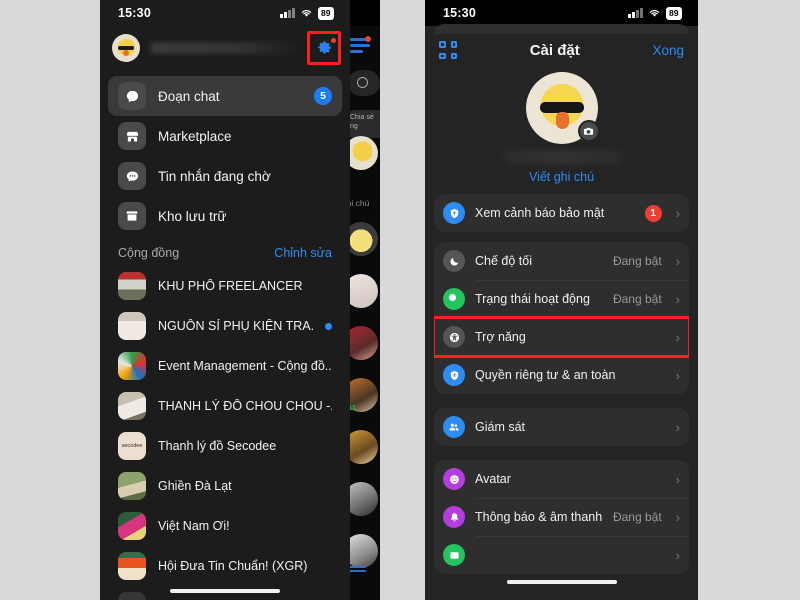 The height and width of the screenshot is (600, 800). Describe the element at coordinates (500, 427) in the screenshot. I see `settings-row-label: Giám sát` at that location.